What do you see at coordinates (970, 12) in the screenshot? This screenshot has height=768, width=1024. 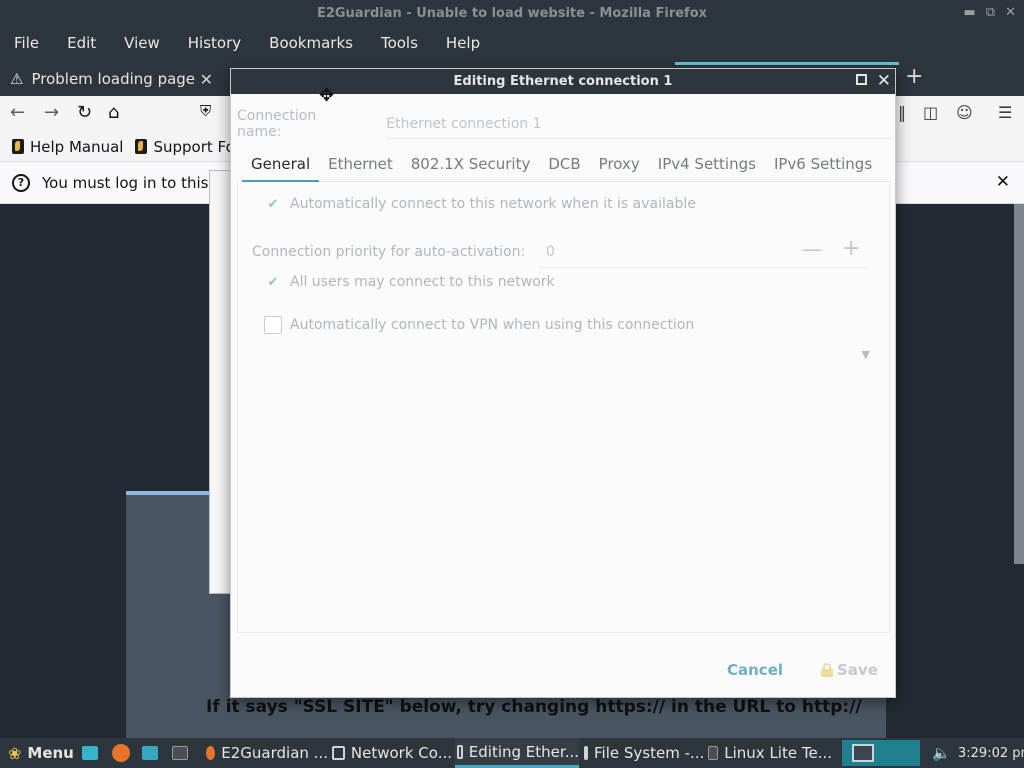 I see `minimize-icon: ▬` at bounding box center [970, 12].